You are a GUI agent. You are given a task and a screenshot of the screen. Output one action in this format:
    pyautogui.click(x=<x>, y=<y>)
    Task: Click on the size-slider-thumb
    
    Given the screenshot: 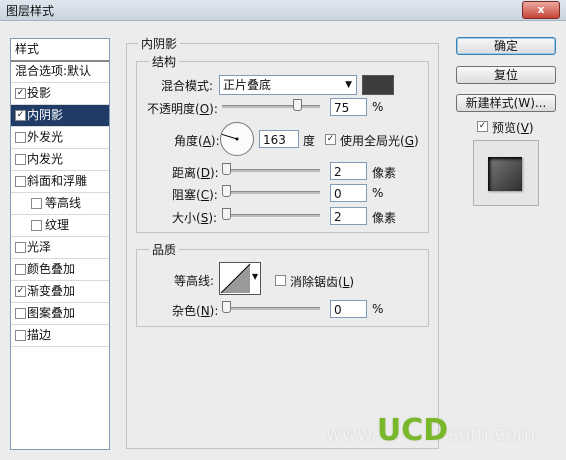 What is the action you would take?
    pyautogui.click(x=226, y=214)
    